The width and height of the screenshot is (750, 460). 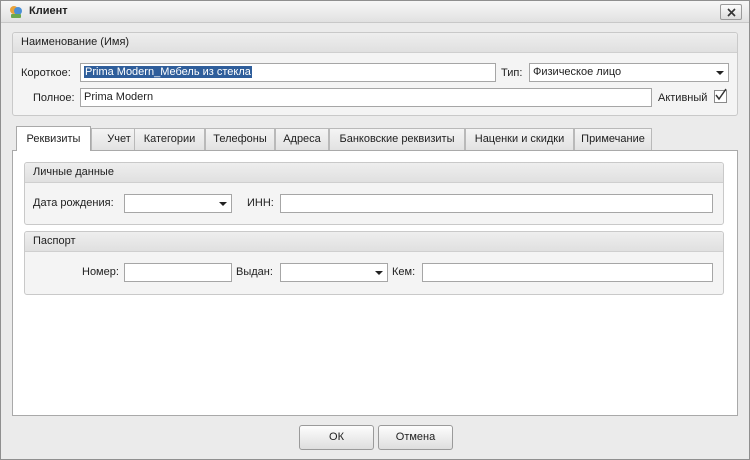 What do you see at coordinates (302, 139) in the screenshot?
I see `tab-addresses: Адреса` at bounding box center [302, 139].